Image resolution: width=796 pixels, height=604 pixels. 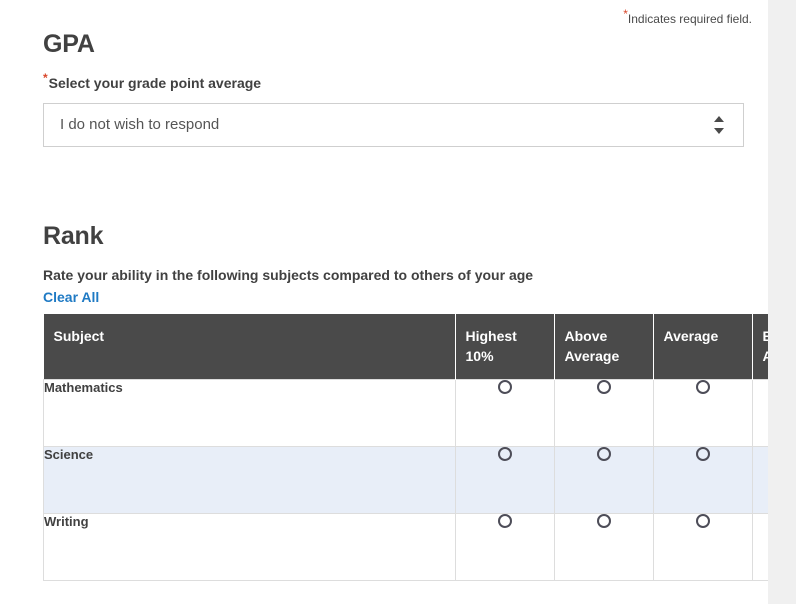 What do you see at coordinates (719, 131) in the screenshot?
I see `triangle-down-icon` at bounding box center [719, 131].